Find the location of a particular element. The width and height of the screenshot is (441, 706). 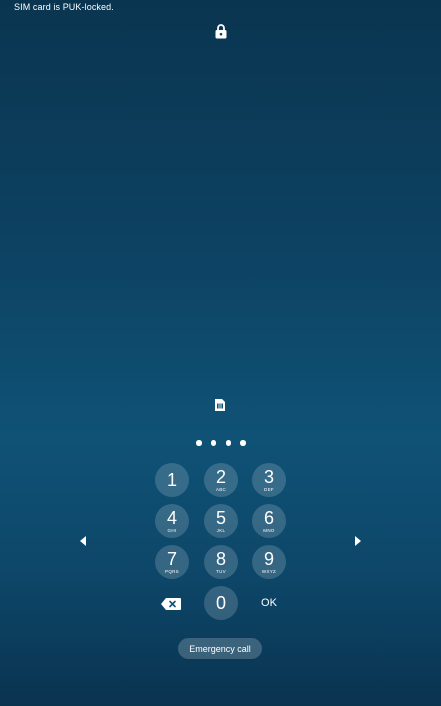

key-3: 3 DEF is located at coordinates (269, 480).